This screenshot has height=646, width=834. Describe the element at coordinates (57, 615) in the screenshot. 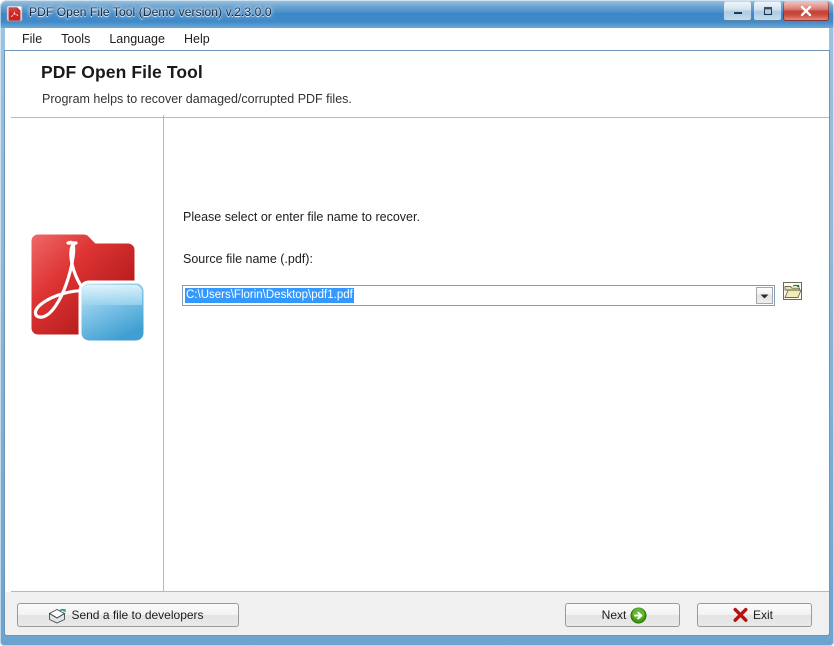

I see `envelope-send-icon` at that location.